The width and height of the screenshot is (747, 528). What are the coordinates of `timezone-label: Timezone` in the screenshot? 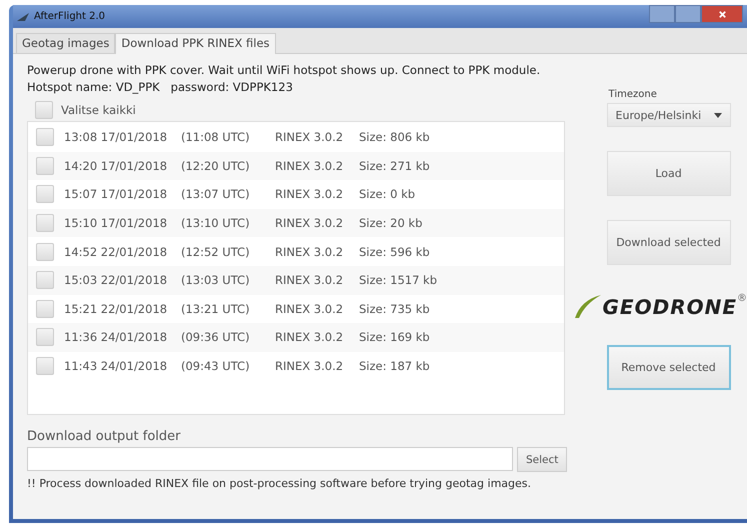 It's located at (632, 94).